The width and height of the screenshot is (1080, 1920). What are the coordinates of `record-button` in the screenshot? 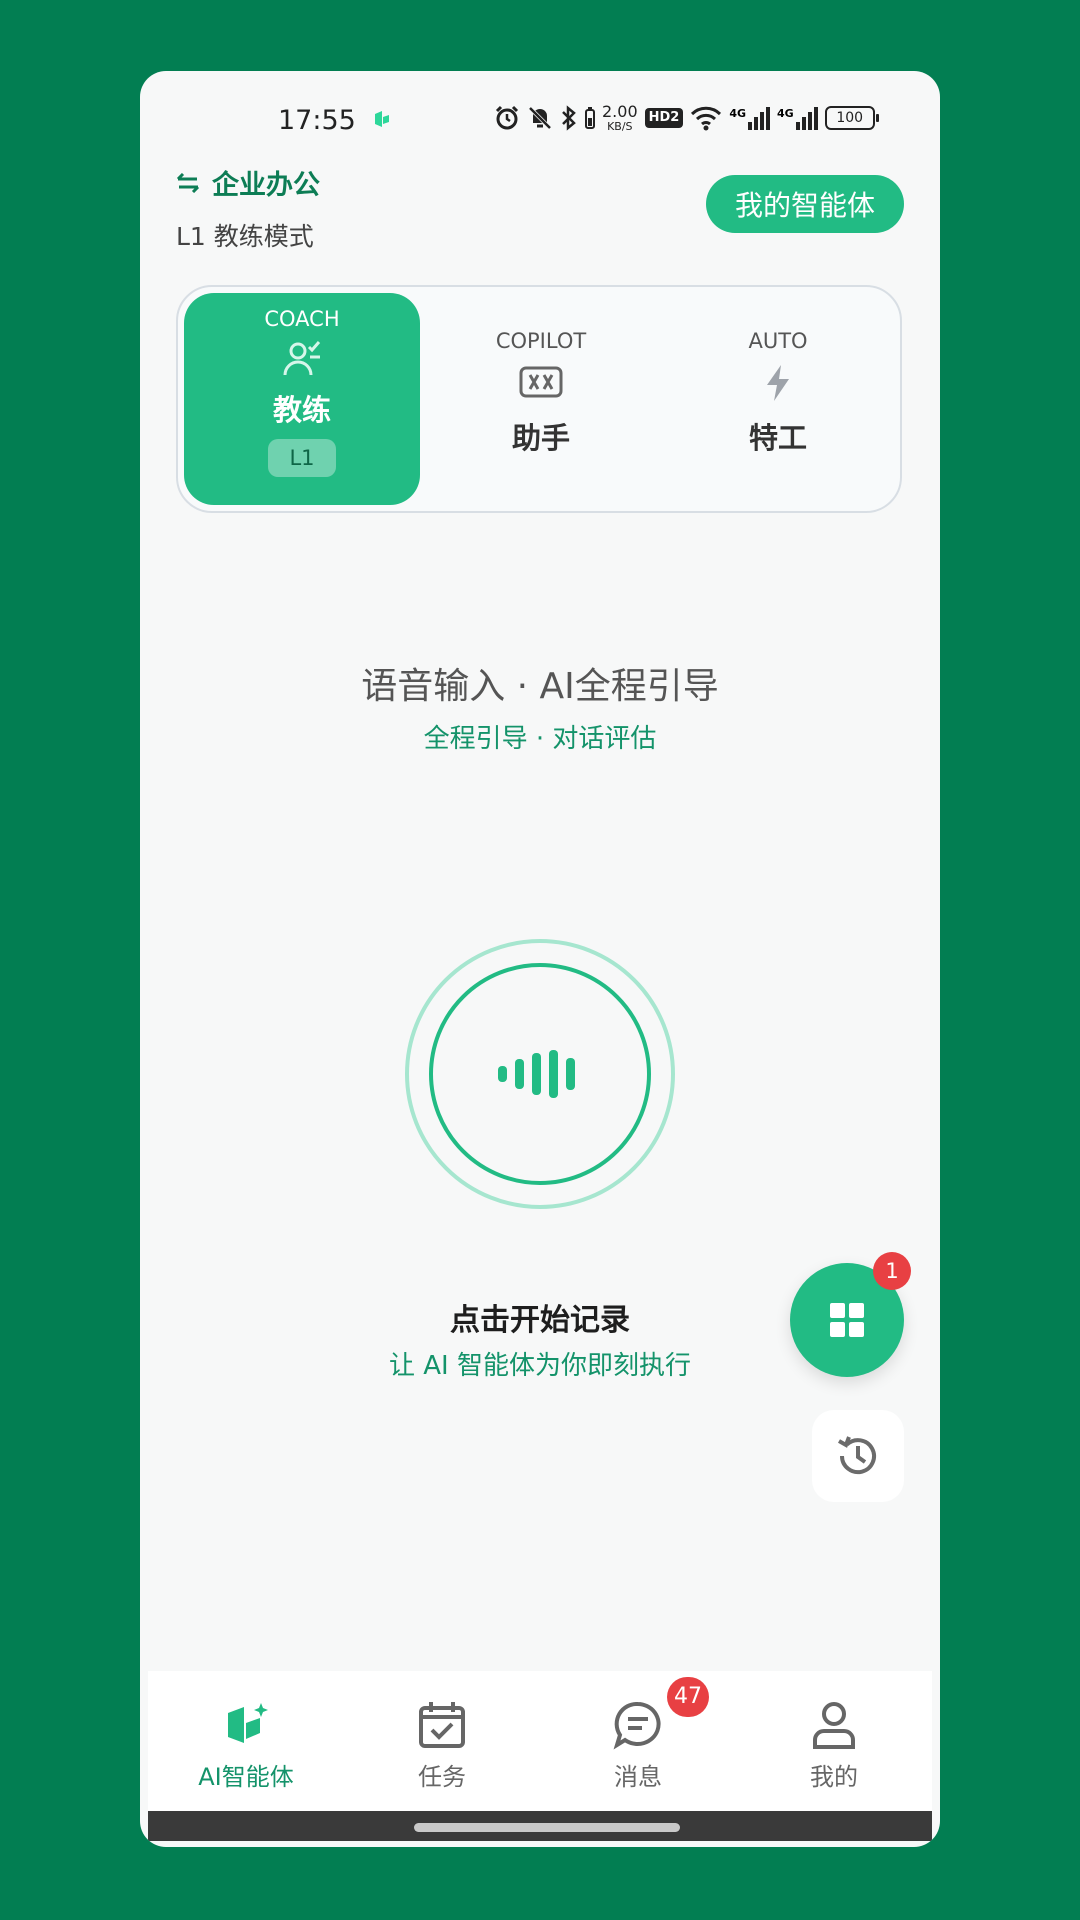 It's located at (540, 1074).